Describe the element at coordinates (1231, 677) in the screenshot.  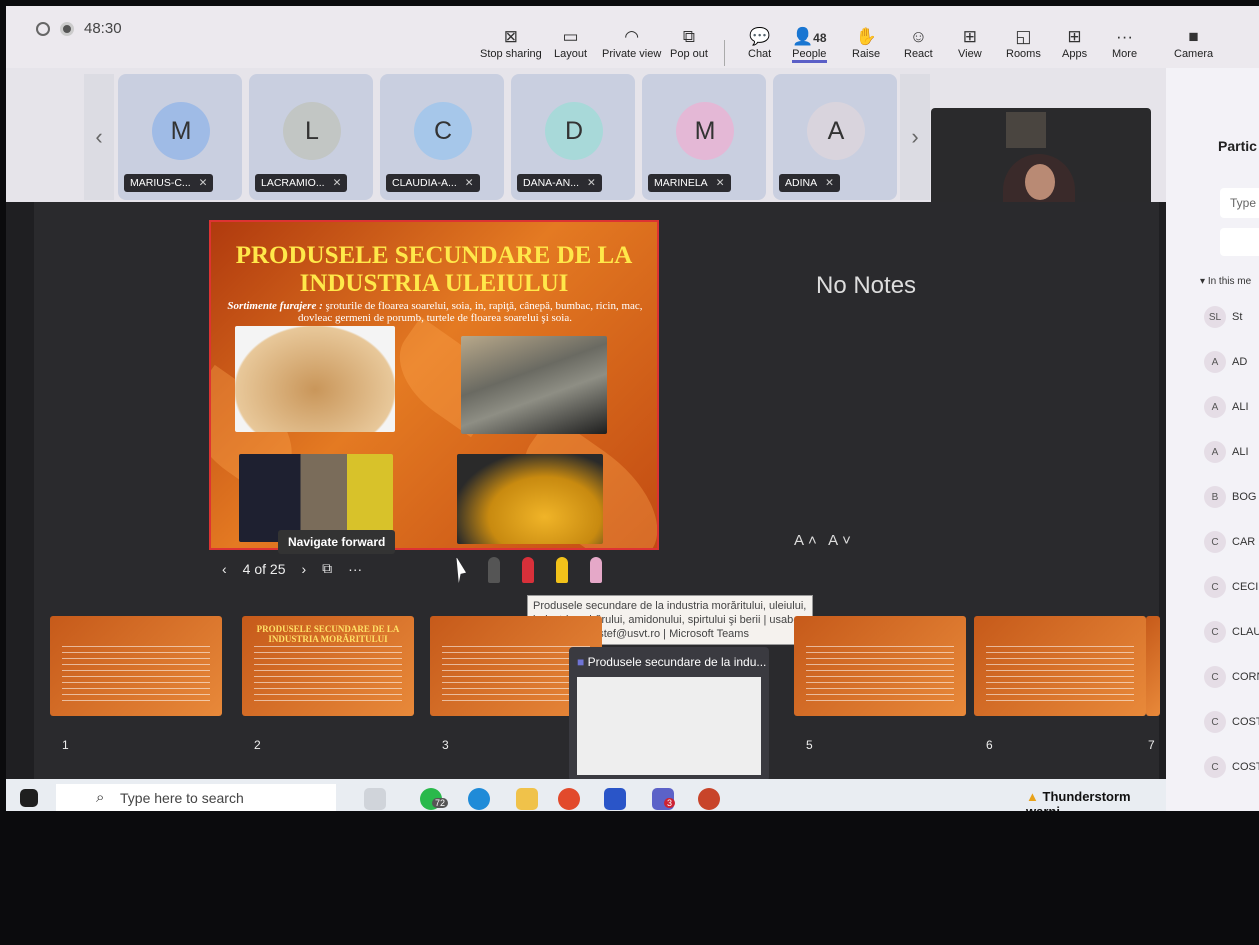
I see `participant-list-item: C CORN` at that location.